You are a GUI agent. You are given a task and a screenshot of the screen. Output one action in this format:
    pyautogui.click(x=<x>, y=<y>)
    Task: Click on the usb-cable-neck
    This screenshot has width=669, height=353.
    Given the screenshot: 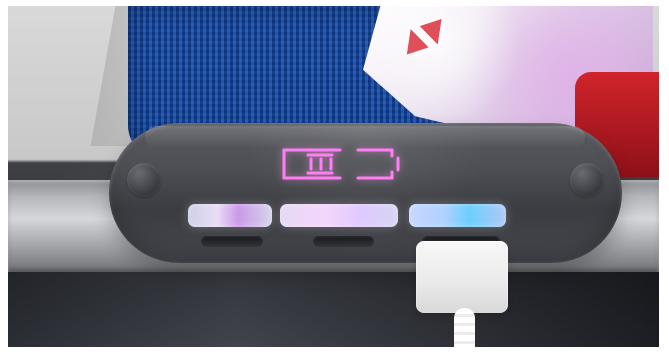 What is the action you would take?
    pyautogui.click(x=464, y=327)
    